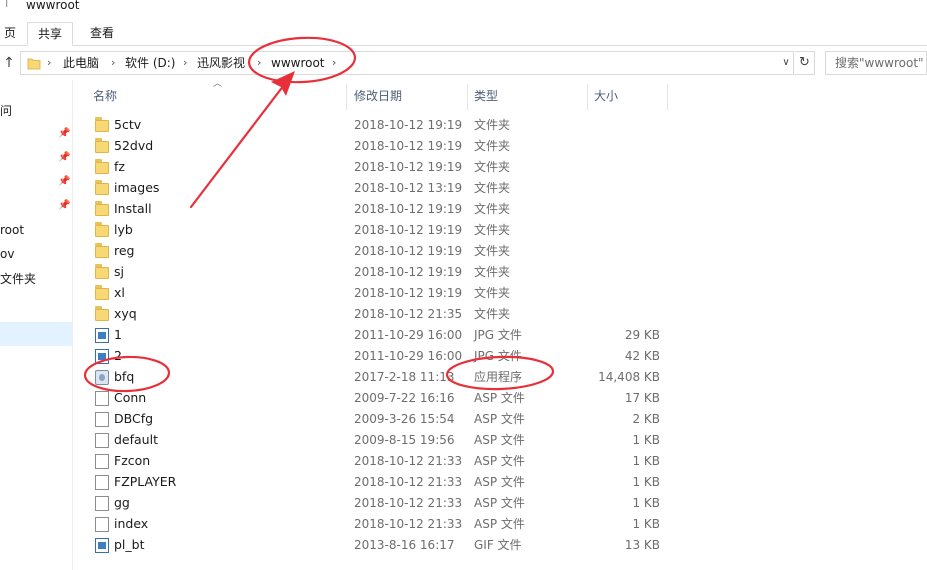 The image size is (927, 570). Describe the element at coordinates (18, 278) in the screenshot. I see `nav-item-folder: 文件夹` at that location.